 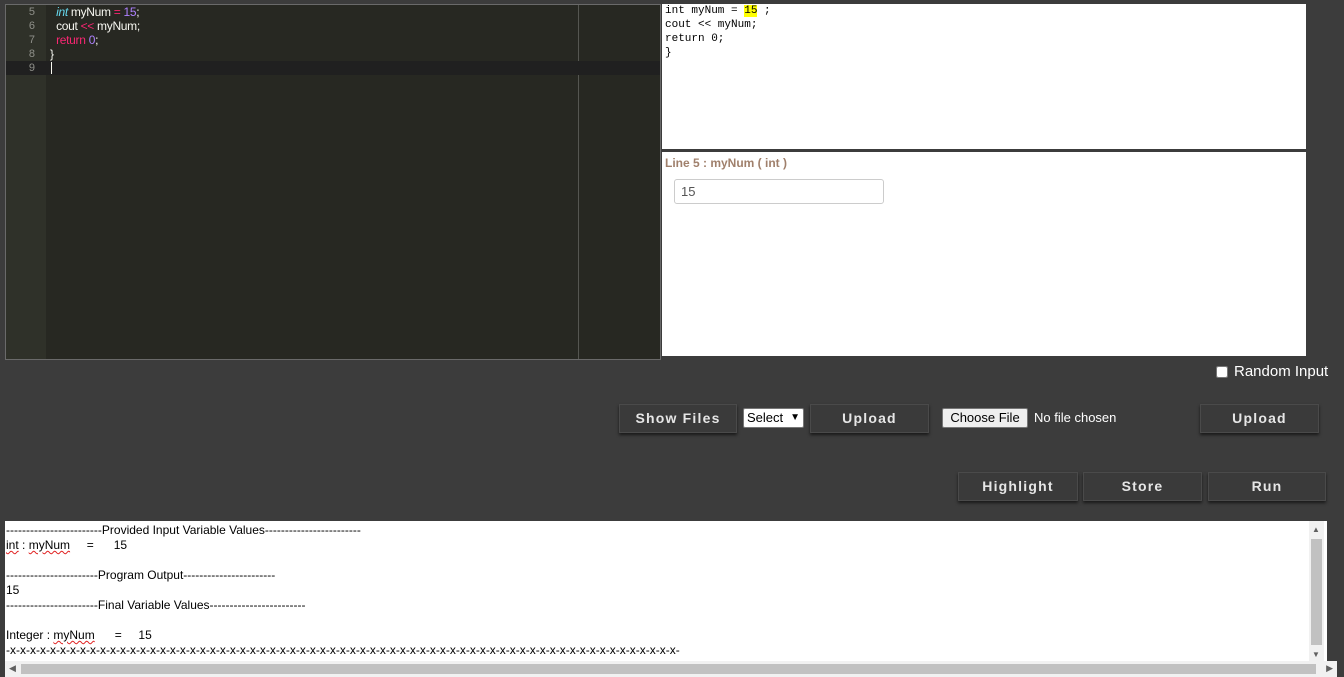 I want to click on preview-text: ;, so click(x=764, y=11).